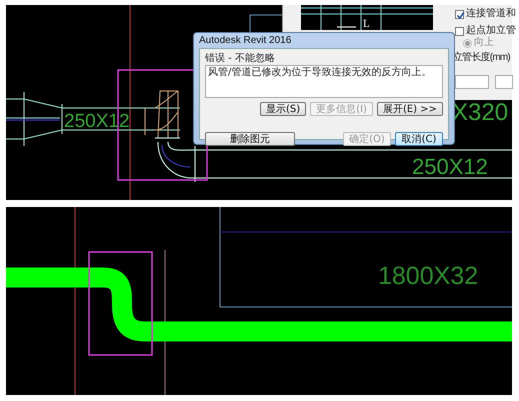 The image size is (519, 401). Describe the element at coordinates (419, 139) in the screenshot. I see `dialog-button: 取消(C)` at that location.